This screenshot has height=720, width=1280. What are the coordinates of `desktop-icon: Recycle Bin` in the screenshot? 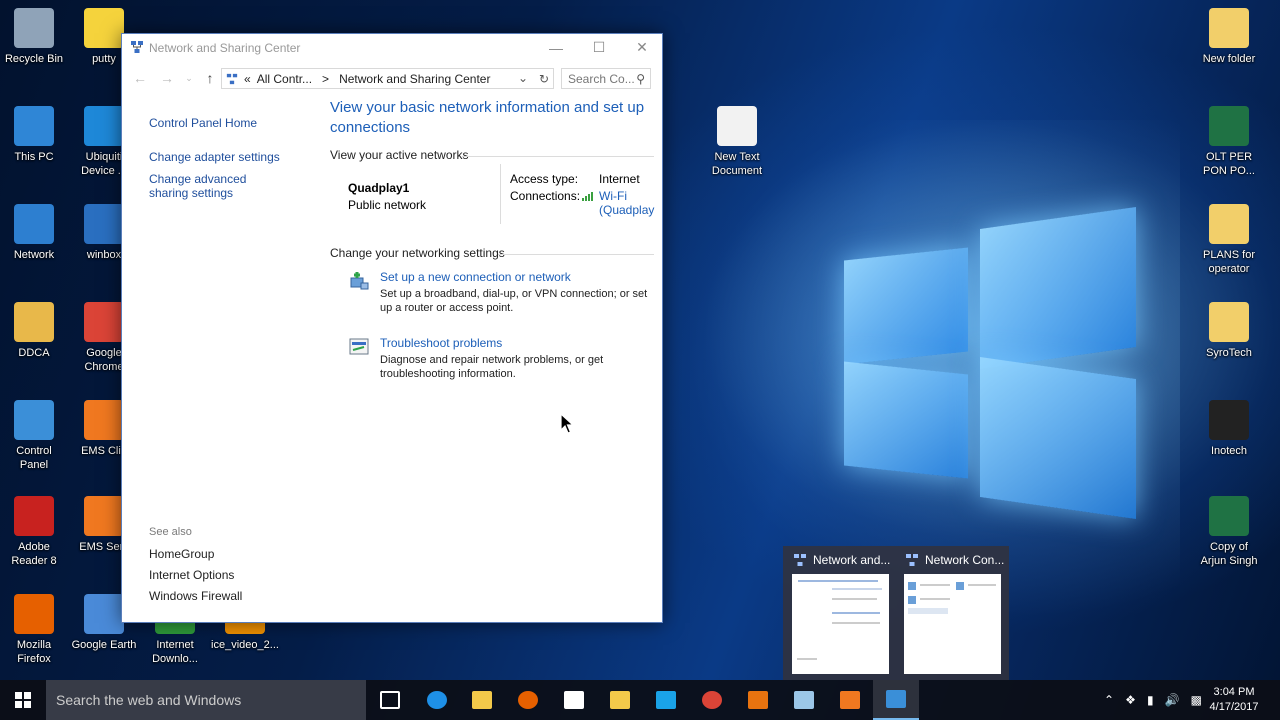 It's located at (37, 37).